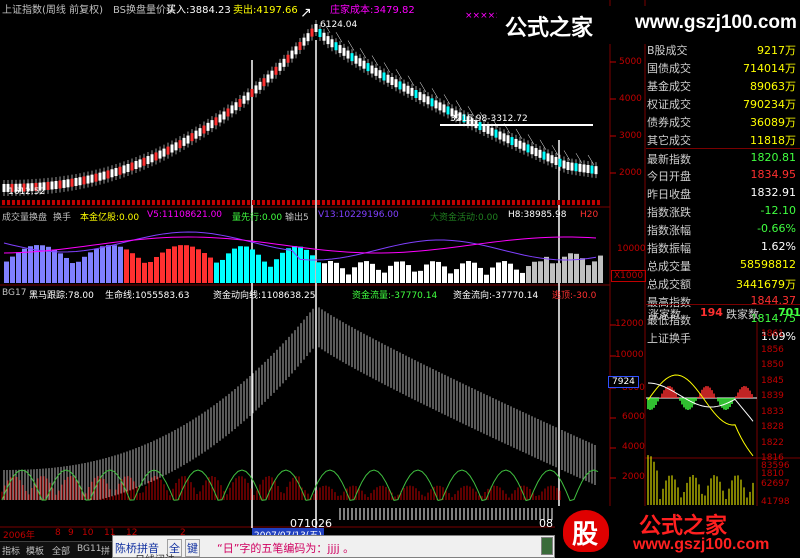 The height and width of the screenshot is (558, 800). I want to click on quote-row-value: 36089万, so click(773, 122).